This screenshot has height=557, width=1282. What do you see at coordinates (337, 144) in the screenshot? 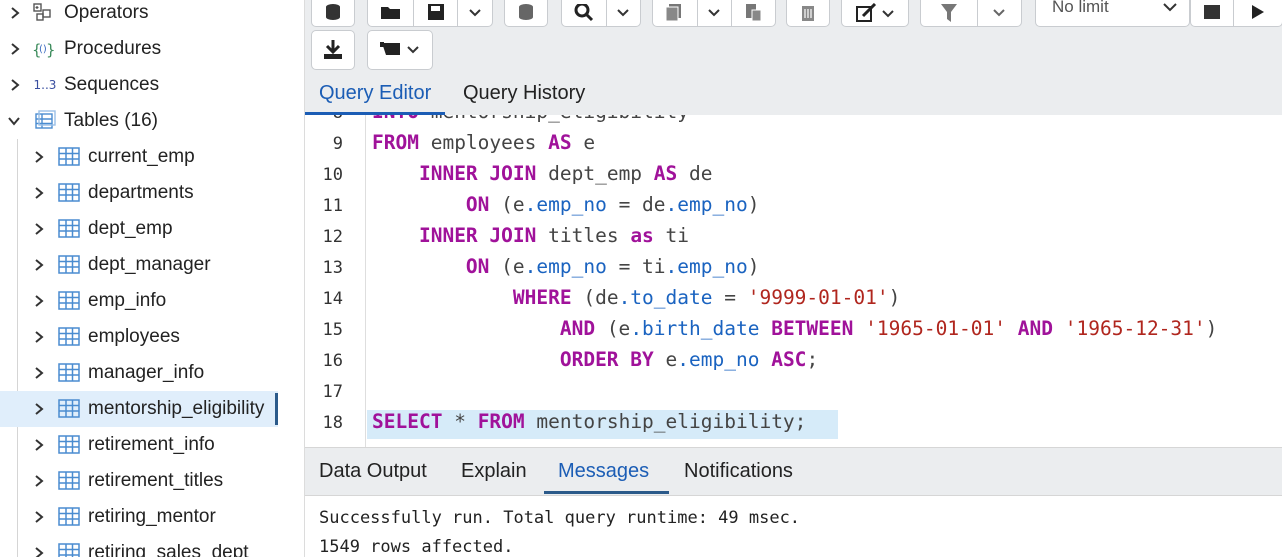
I see `line-number: 9` at bounding box center [337, 144].